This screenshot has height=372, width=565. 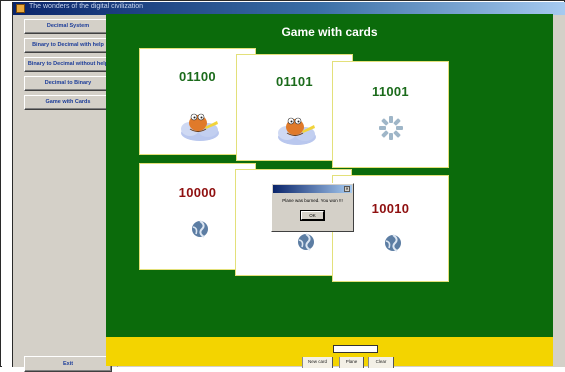 I want to click on nav-binary-to-decimal-help-button: Binary to Decimal with help, so click(x=68, y=45).